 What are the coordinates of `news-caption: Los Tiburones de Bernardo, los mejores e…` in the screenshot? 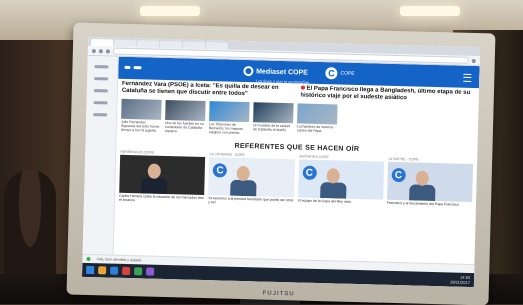 It's located at (226, 128).